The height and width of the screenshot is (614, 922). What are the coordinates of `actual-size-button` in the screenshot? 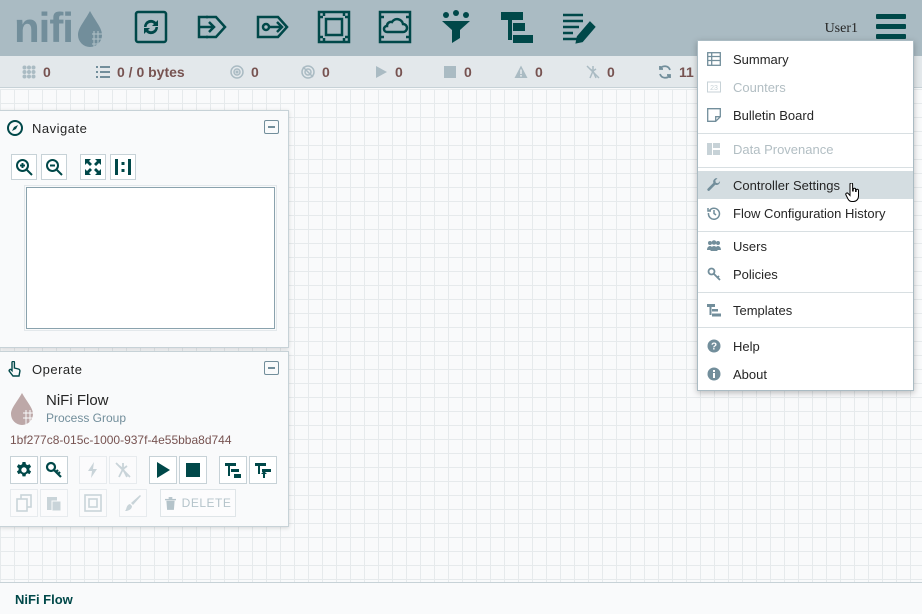 It's located at (123, 167).